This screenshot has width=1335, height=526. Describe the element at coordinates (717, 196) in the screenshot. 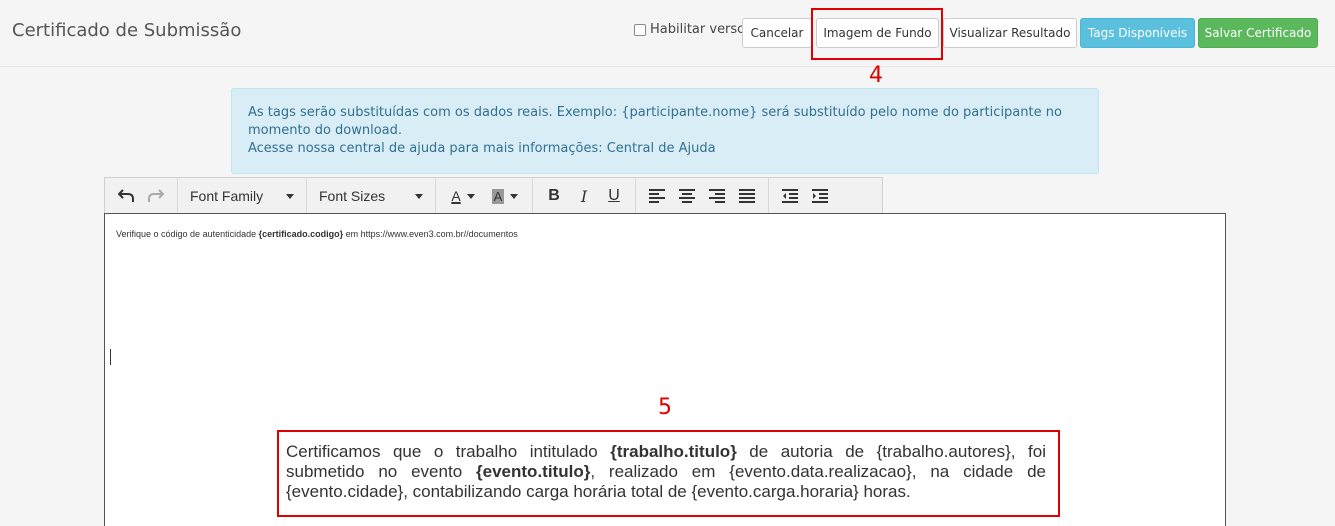

I see `align-right-icon` at that location.